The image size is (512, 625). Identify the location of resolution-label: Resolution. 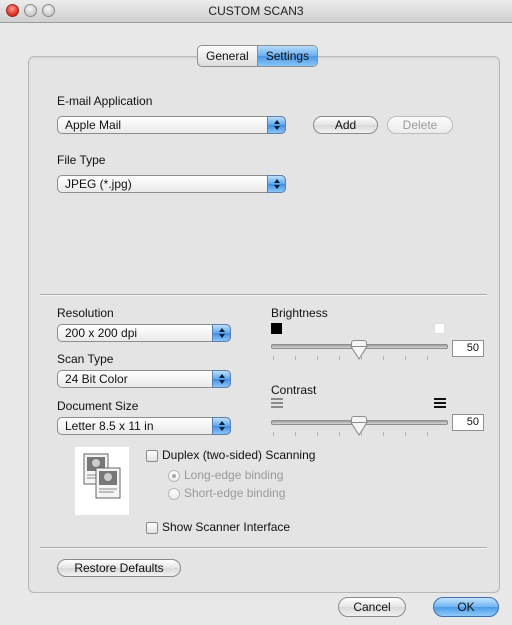
(85, 313).